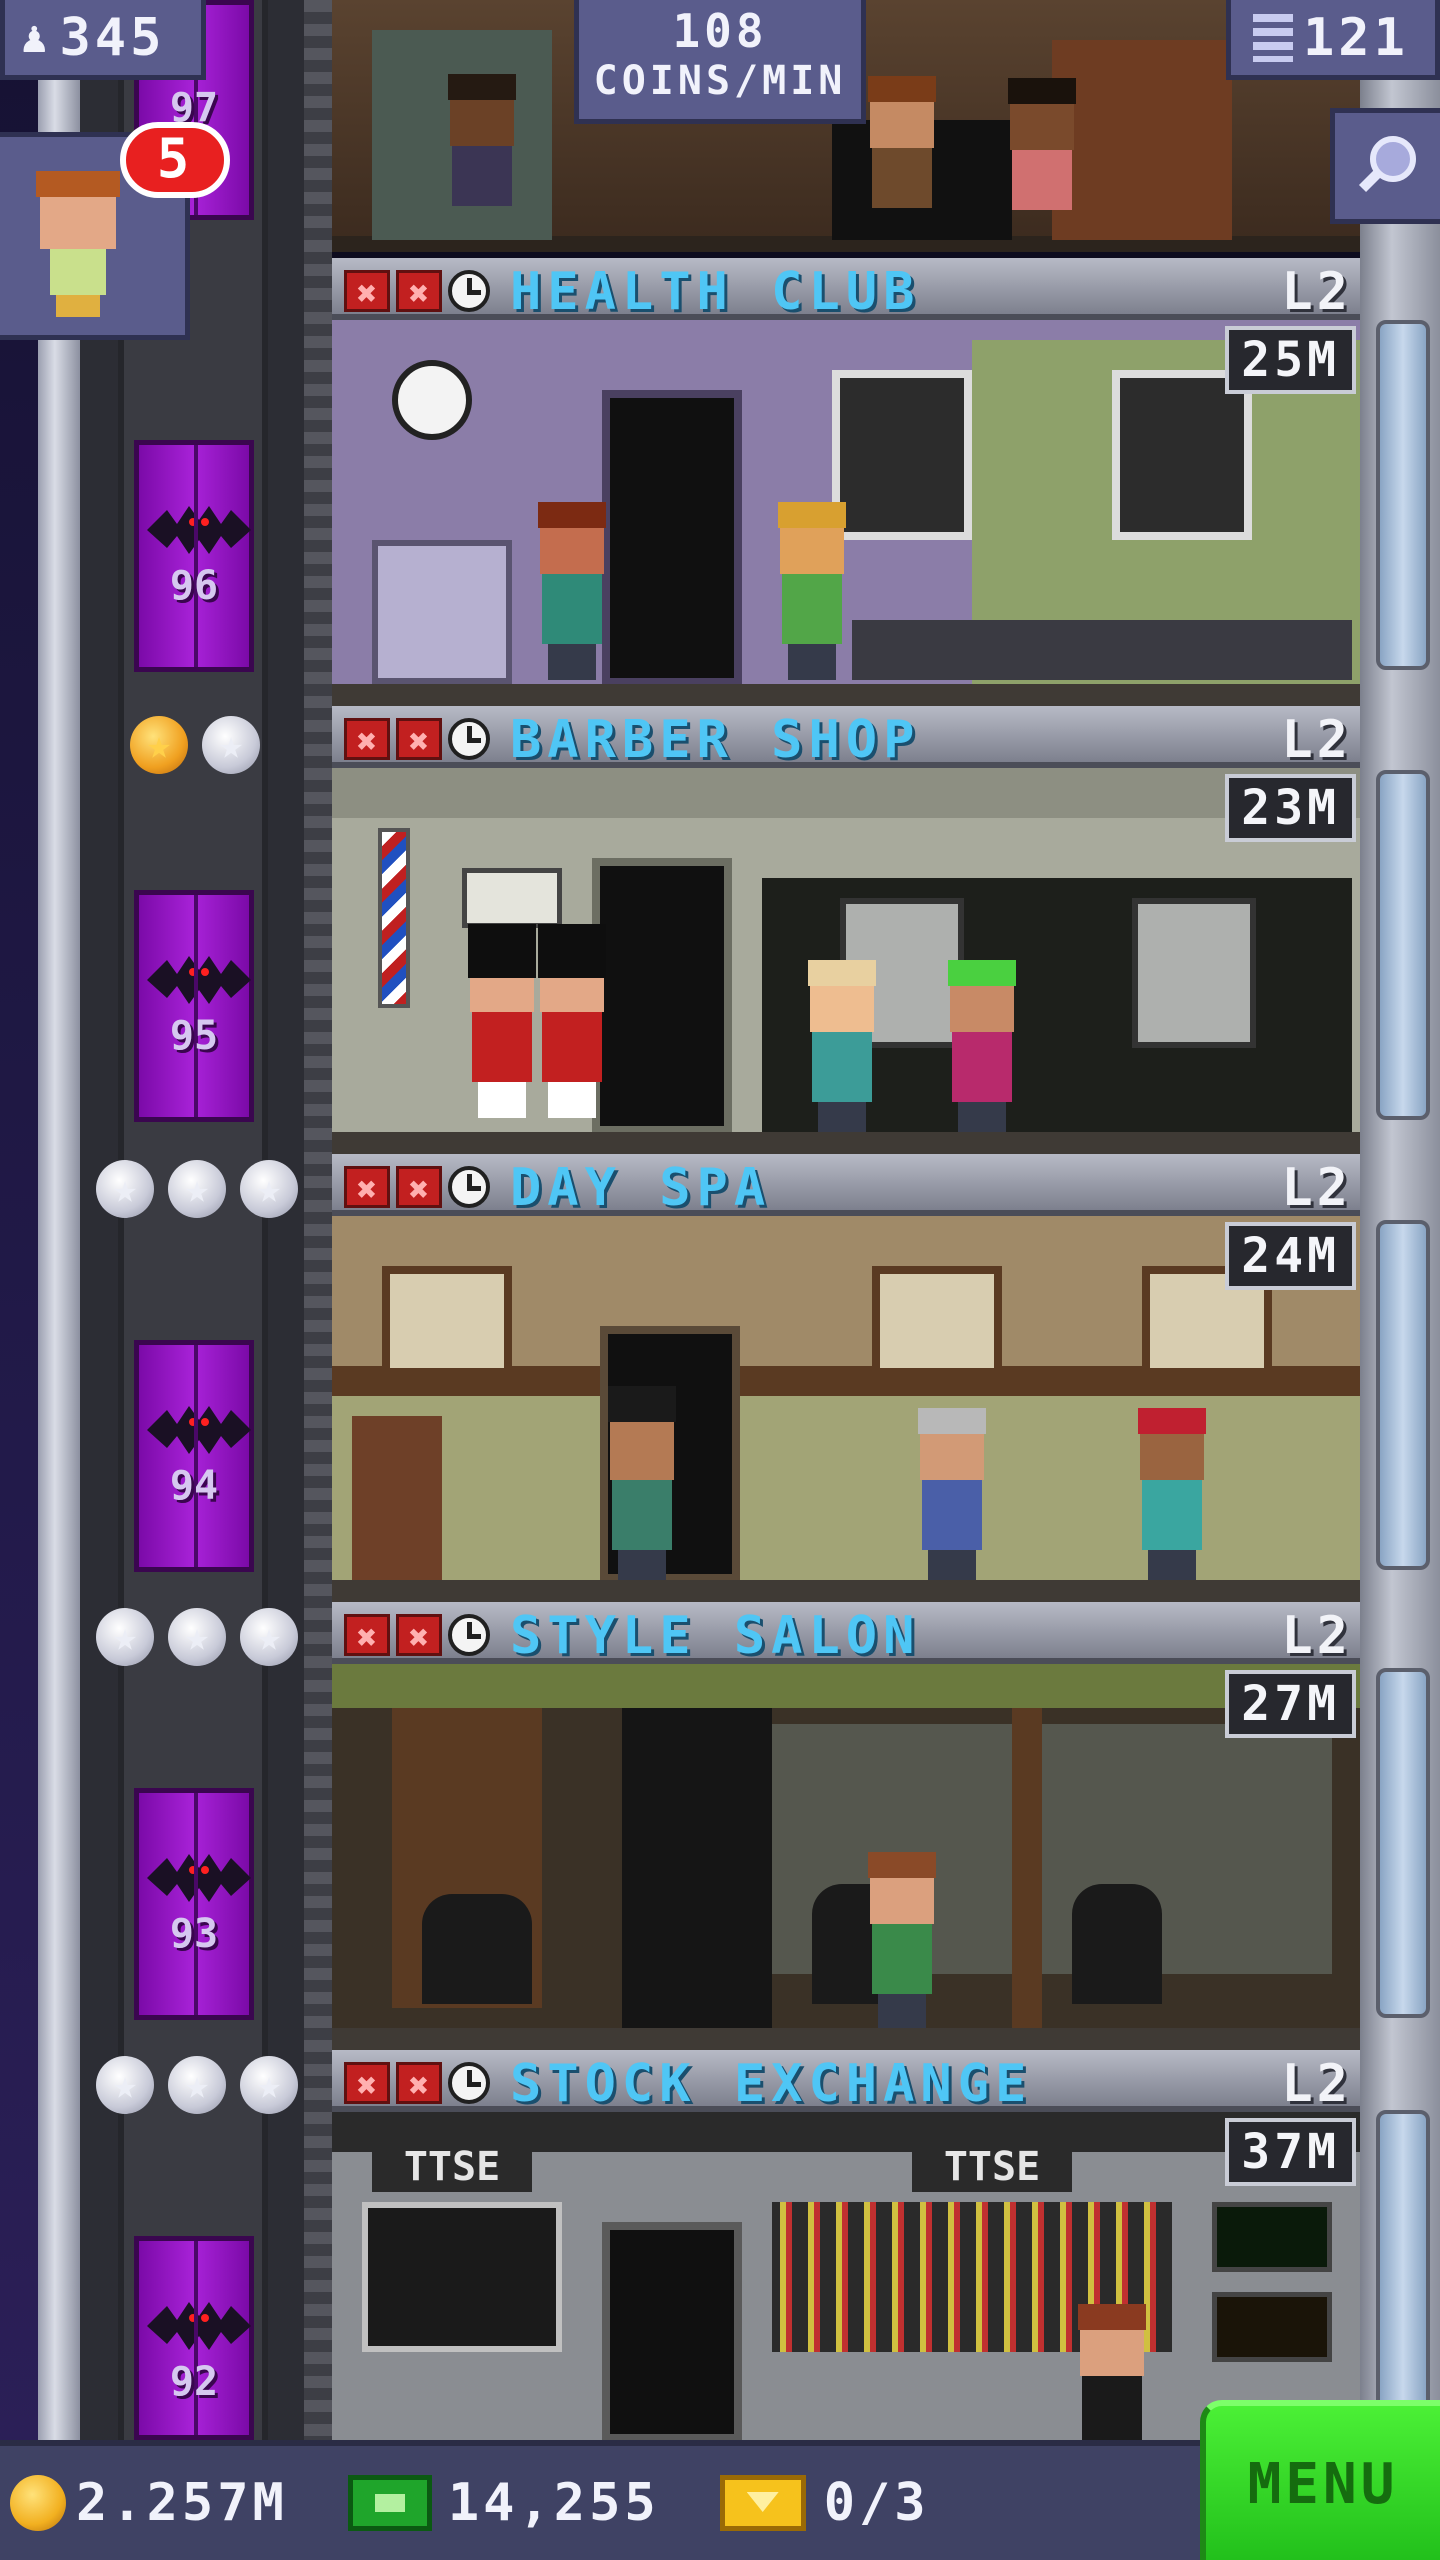 This screenshot has width=1440, height=2560. I want to click on room-stock-exchange-interior: TTSE TTSE, so click(846, 2276).